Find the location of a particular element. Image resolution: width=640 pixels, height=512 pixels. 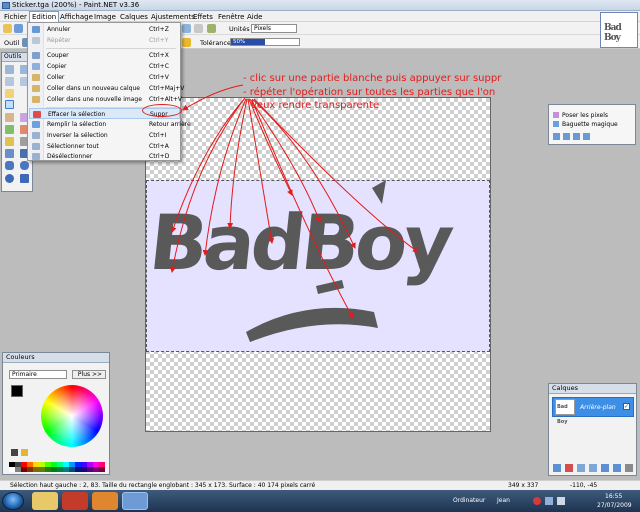

color-palette is located at coordinates (57, 467).